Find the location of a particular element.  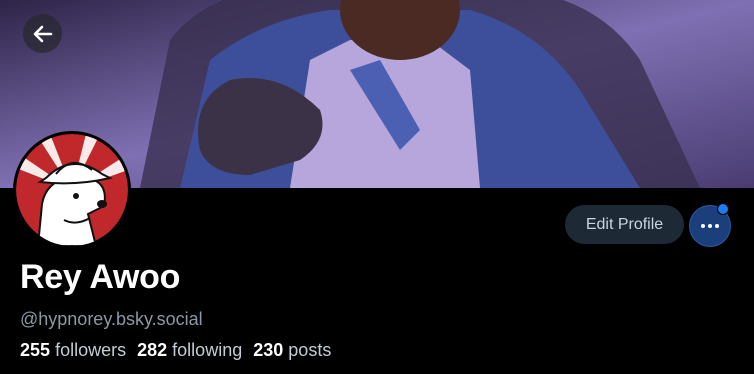

followers-label: followers is located at coordinates (91, 350).